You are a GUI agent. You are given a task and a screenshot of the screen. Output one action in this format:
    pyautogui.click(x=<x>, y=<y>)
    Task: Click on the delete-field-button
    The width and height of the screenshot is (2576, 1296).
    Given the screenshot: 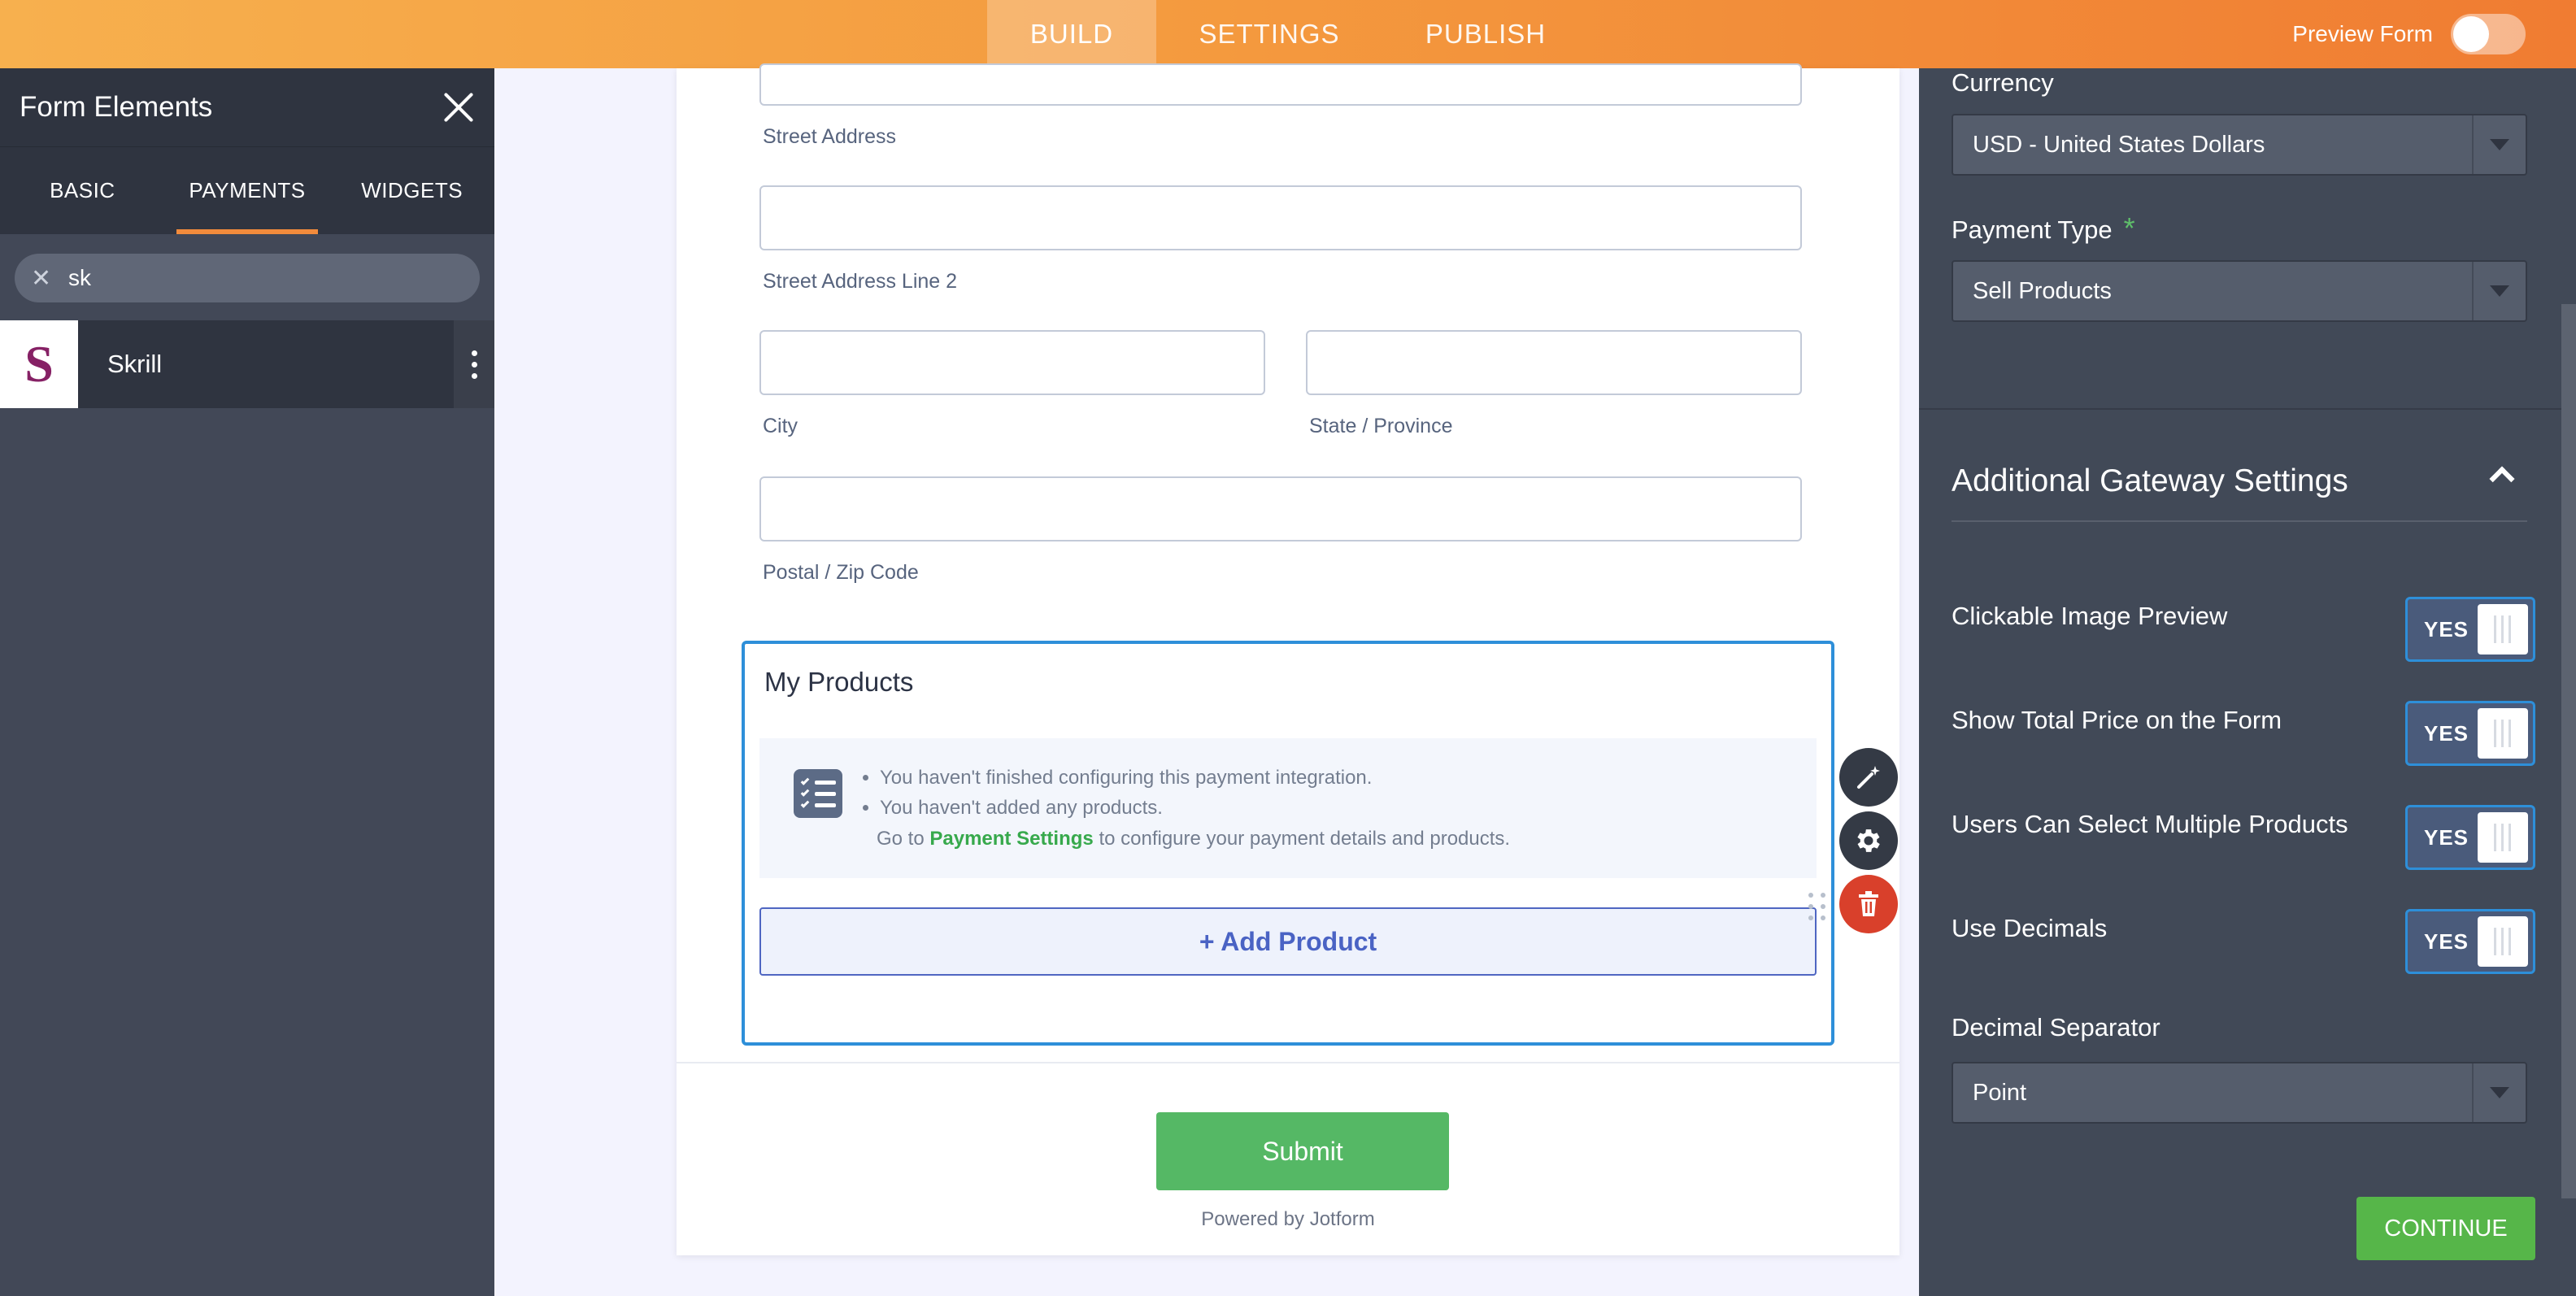 What is the action you would take?
    pyautogui.click(x=1869, y=904)
    